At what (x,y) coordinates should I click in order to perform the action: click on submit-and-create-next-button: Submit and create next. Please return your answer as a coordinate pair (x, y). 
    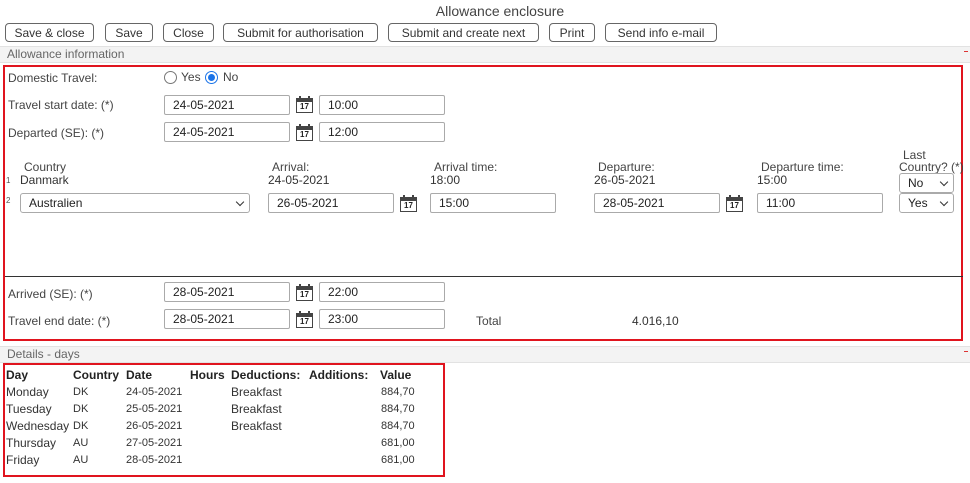
    Looking at the image, I should click on (463, 32).